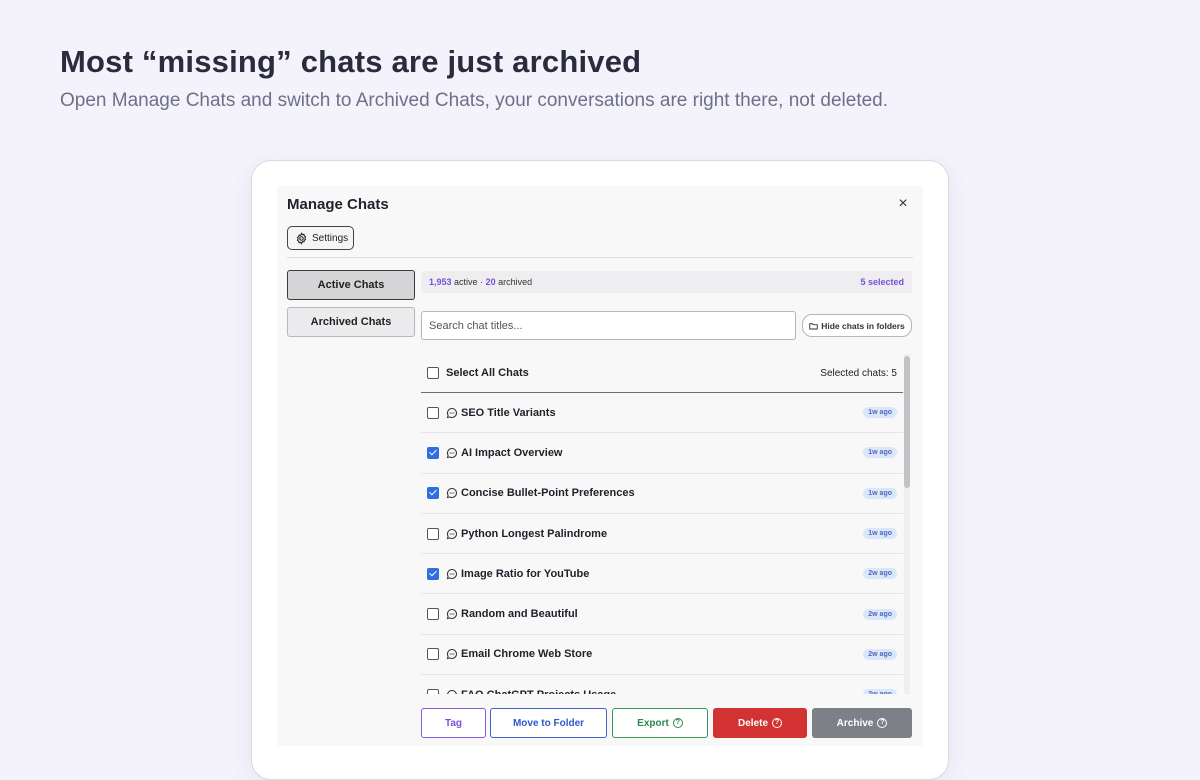 The width and height of the screenshot is (1200, 780). I want to click on close-button: ×, so click(903, 204).